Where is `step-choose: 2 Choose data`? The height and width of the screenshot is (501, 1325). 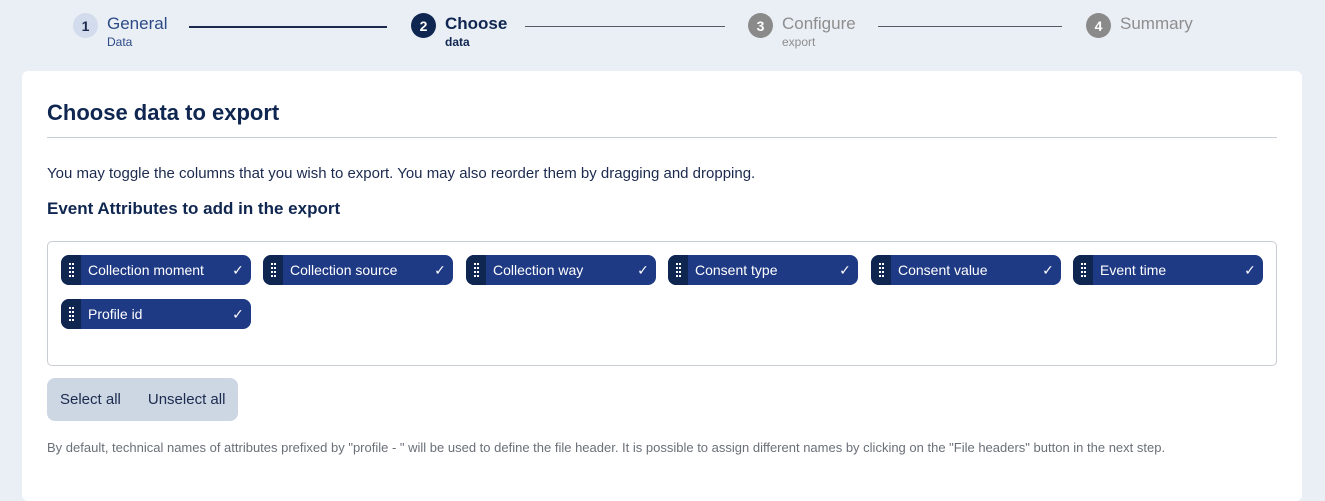 step-choose: 2 Choose data is located at coordinates (459, 31).